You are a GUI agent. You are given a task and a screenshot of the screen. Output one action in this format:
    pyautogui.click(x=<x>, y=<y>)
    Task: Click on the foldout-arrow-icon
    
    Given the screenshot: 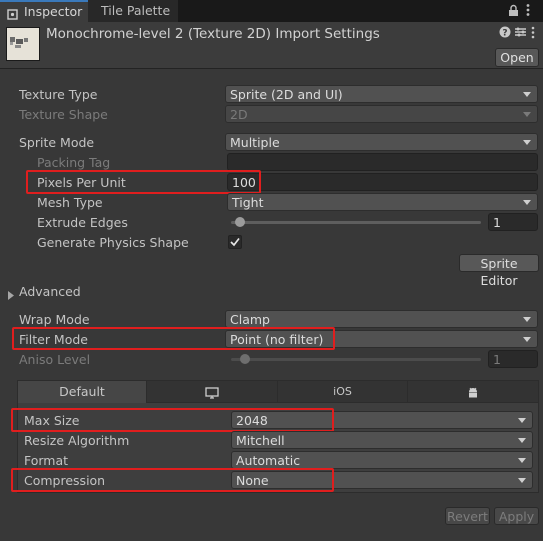 What is the action you would take?
    pyautogui.click(x=11, y=295)
    